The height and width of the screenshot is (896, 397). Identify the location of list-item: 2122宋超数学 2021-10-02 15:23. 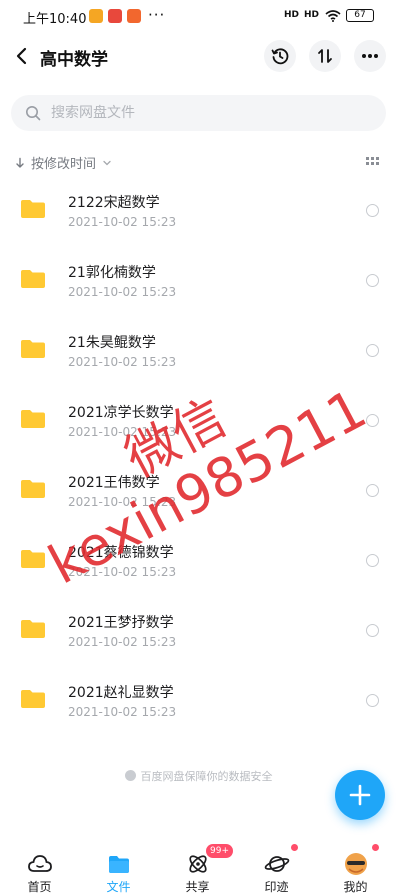
(198, 214).